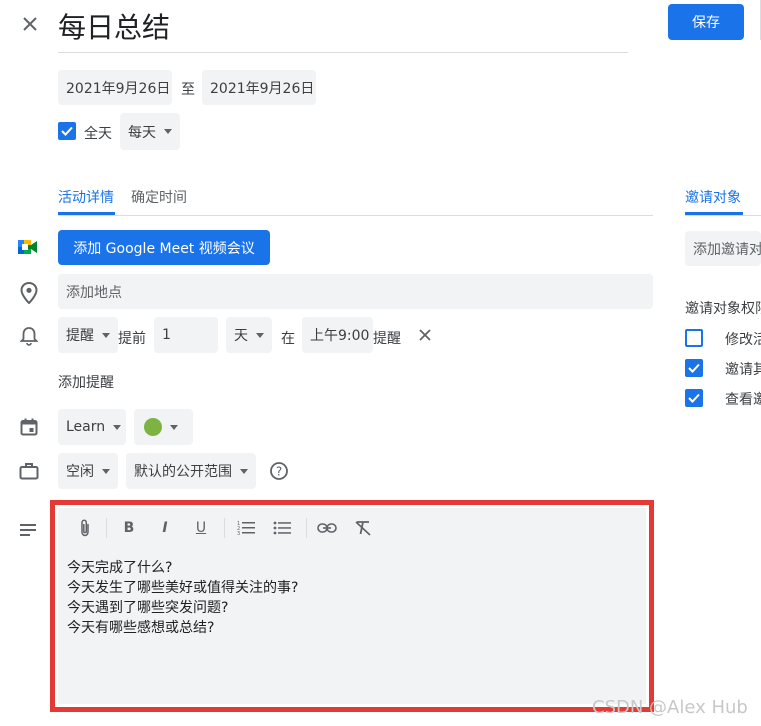 This screenshot has height=726, width=761. What do you see at coordinates (723, 215) in the screenshot?
I see `guests-tabs-divider` at bounding box center [723, 215].